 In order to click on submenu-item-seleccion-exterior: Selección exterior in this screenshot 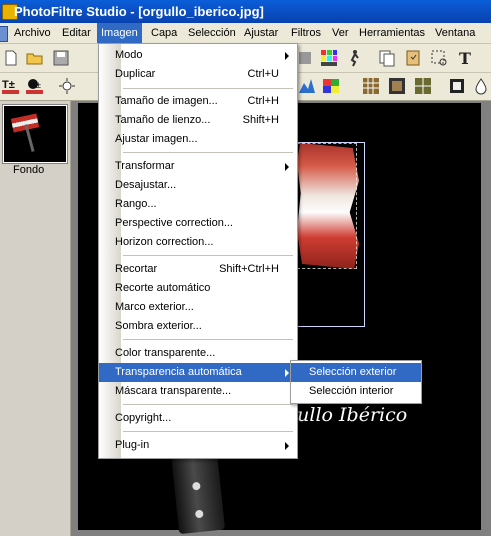, I will do `click(356, 372)`.